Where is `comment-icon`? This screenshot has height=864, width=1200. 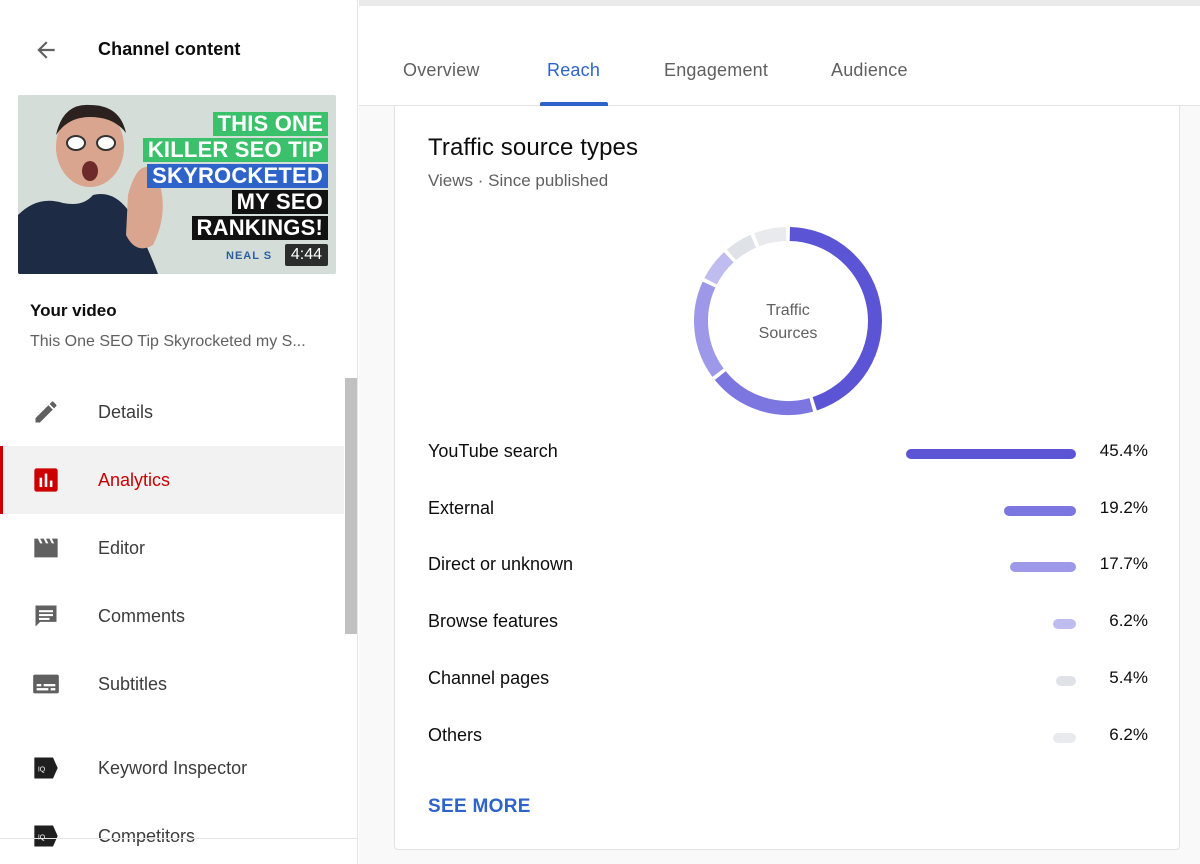 comment-icon is located at coordinates (46, 616).